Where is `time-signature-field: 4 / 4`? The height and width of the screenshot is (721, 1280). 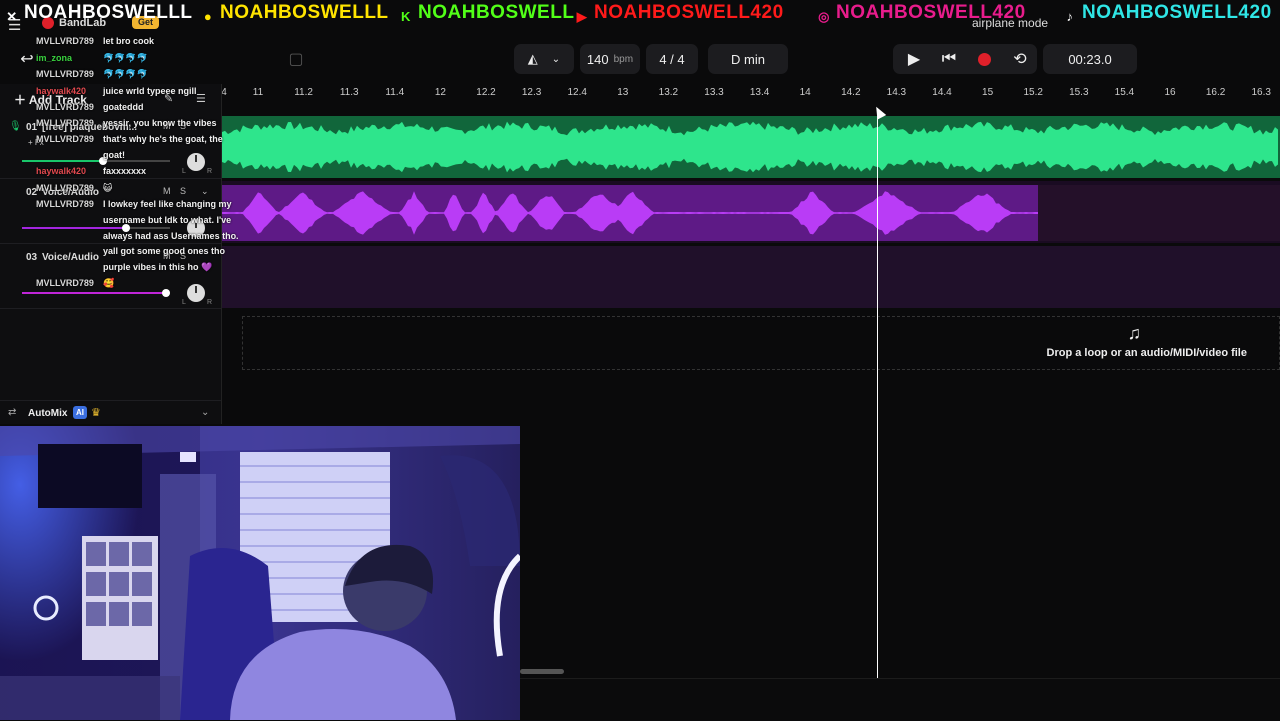
time-signature-field: 4 / 4 is located at coordinates (672, 59).